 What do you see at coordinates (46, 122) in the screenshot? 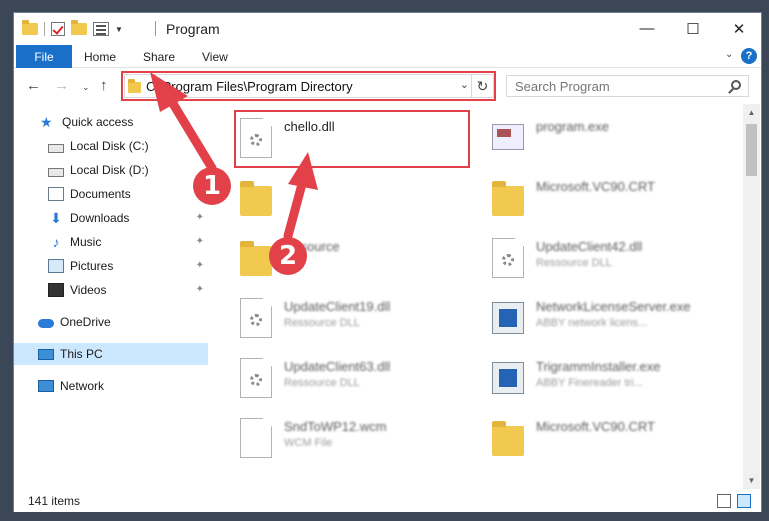
I see `star-icon: ★` at bounding box center [46, 122].